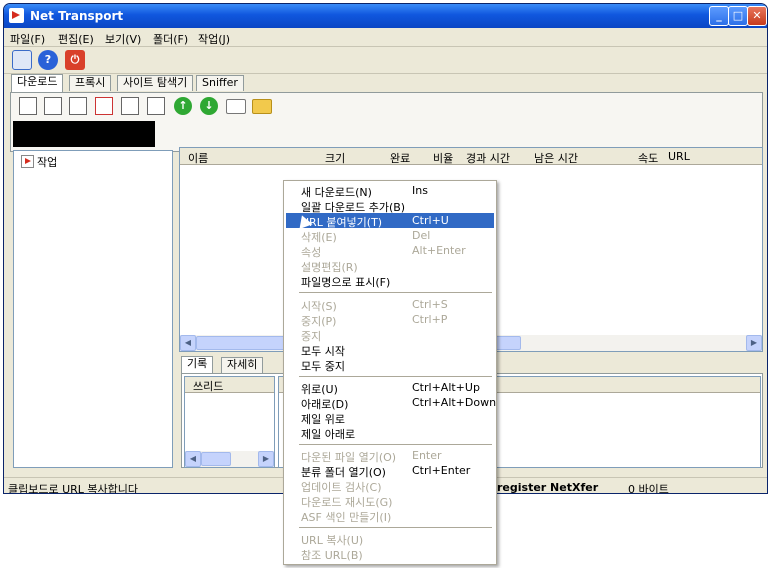 This screenshot has height=568, width=770. What do you see at coordinates (262, 106) in the screenshot?
I see `open-folder-icon` at bounding box center [262, 106].